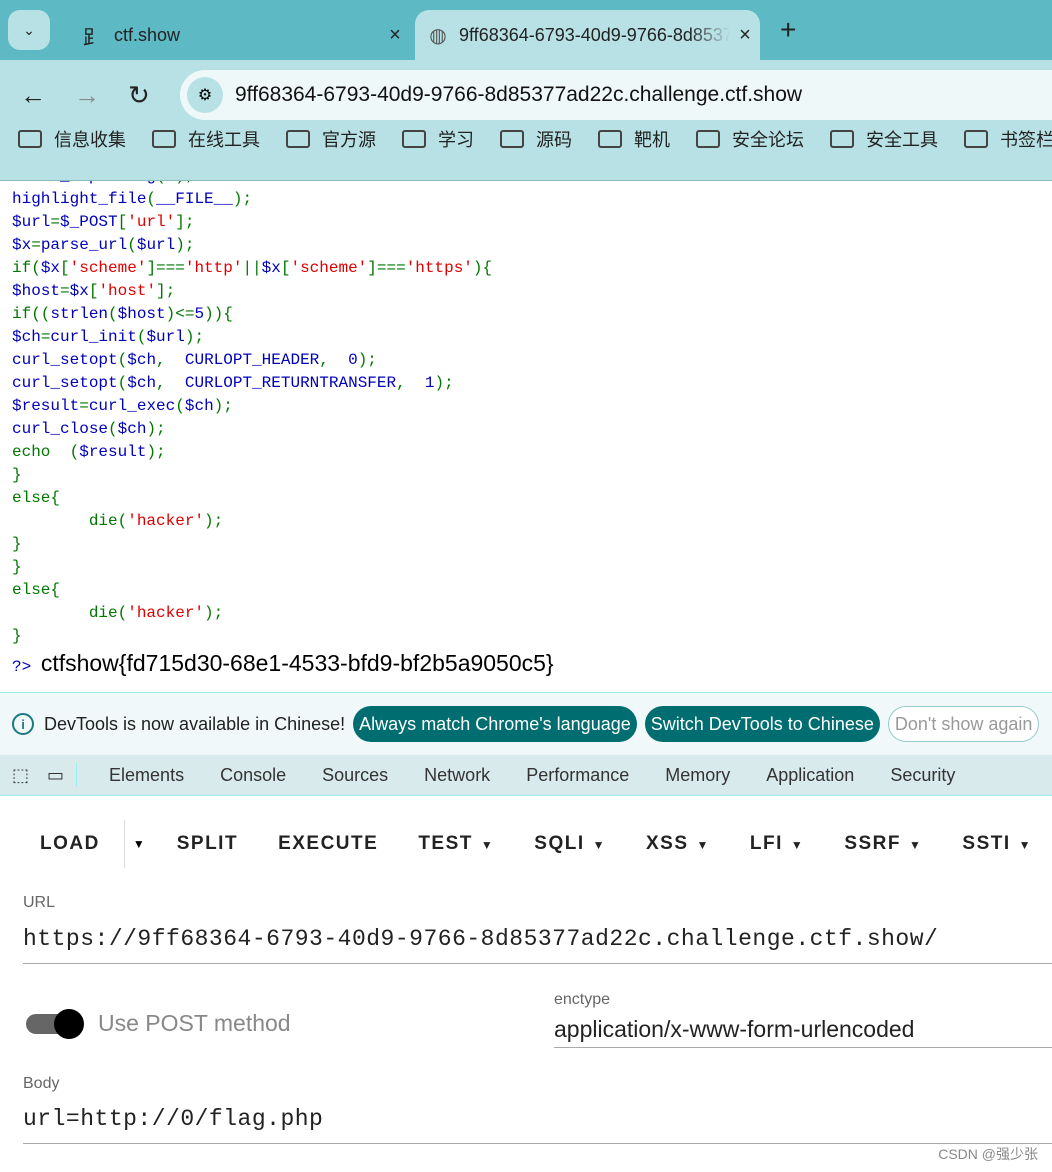 This screenshot has height=1172, width=1052. Describe the element at coordinates (55, 775) in the screenshot. I see `device-toolbar-icon: ▭` at that location.